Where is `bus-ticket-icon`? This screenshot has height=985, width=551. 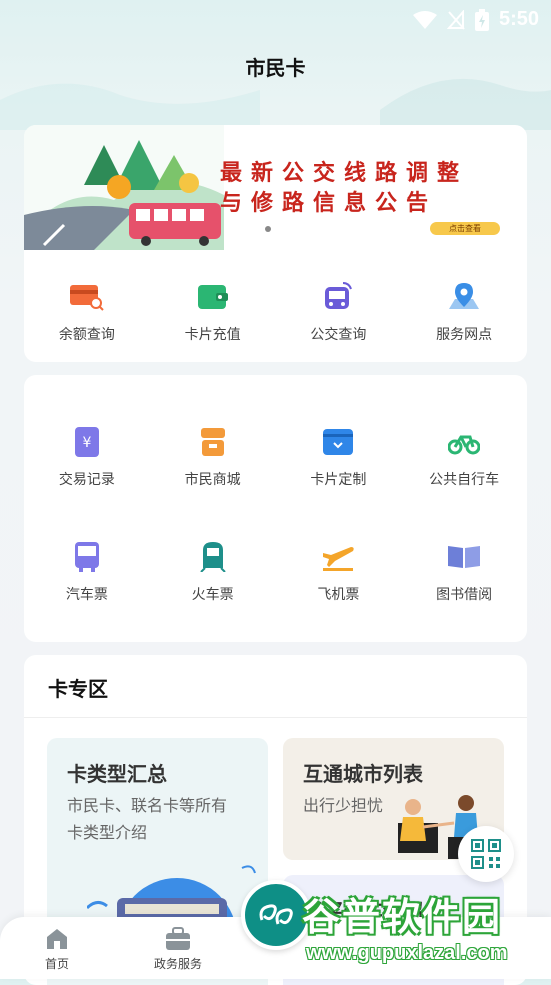
bus-ticket-icon is located at coordinates (87, 557).